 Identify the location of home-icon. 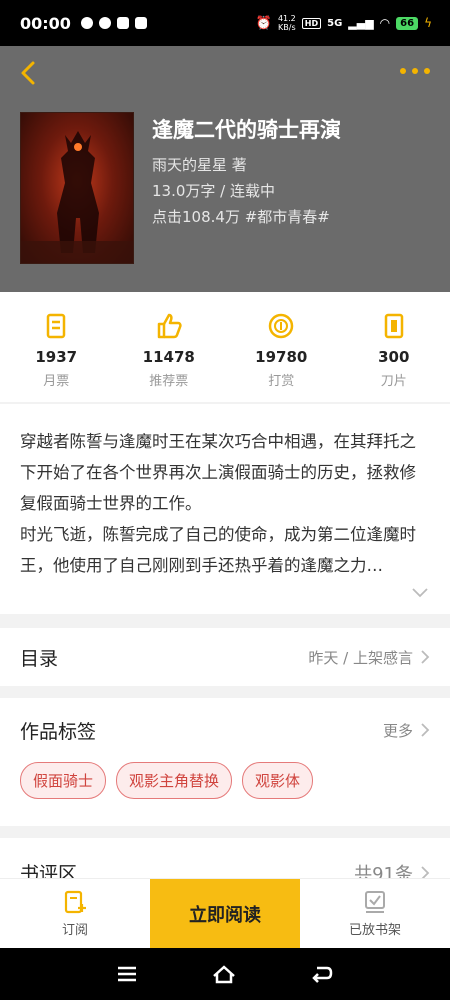
(224, 974).